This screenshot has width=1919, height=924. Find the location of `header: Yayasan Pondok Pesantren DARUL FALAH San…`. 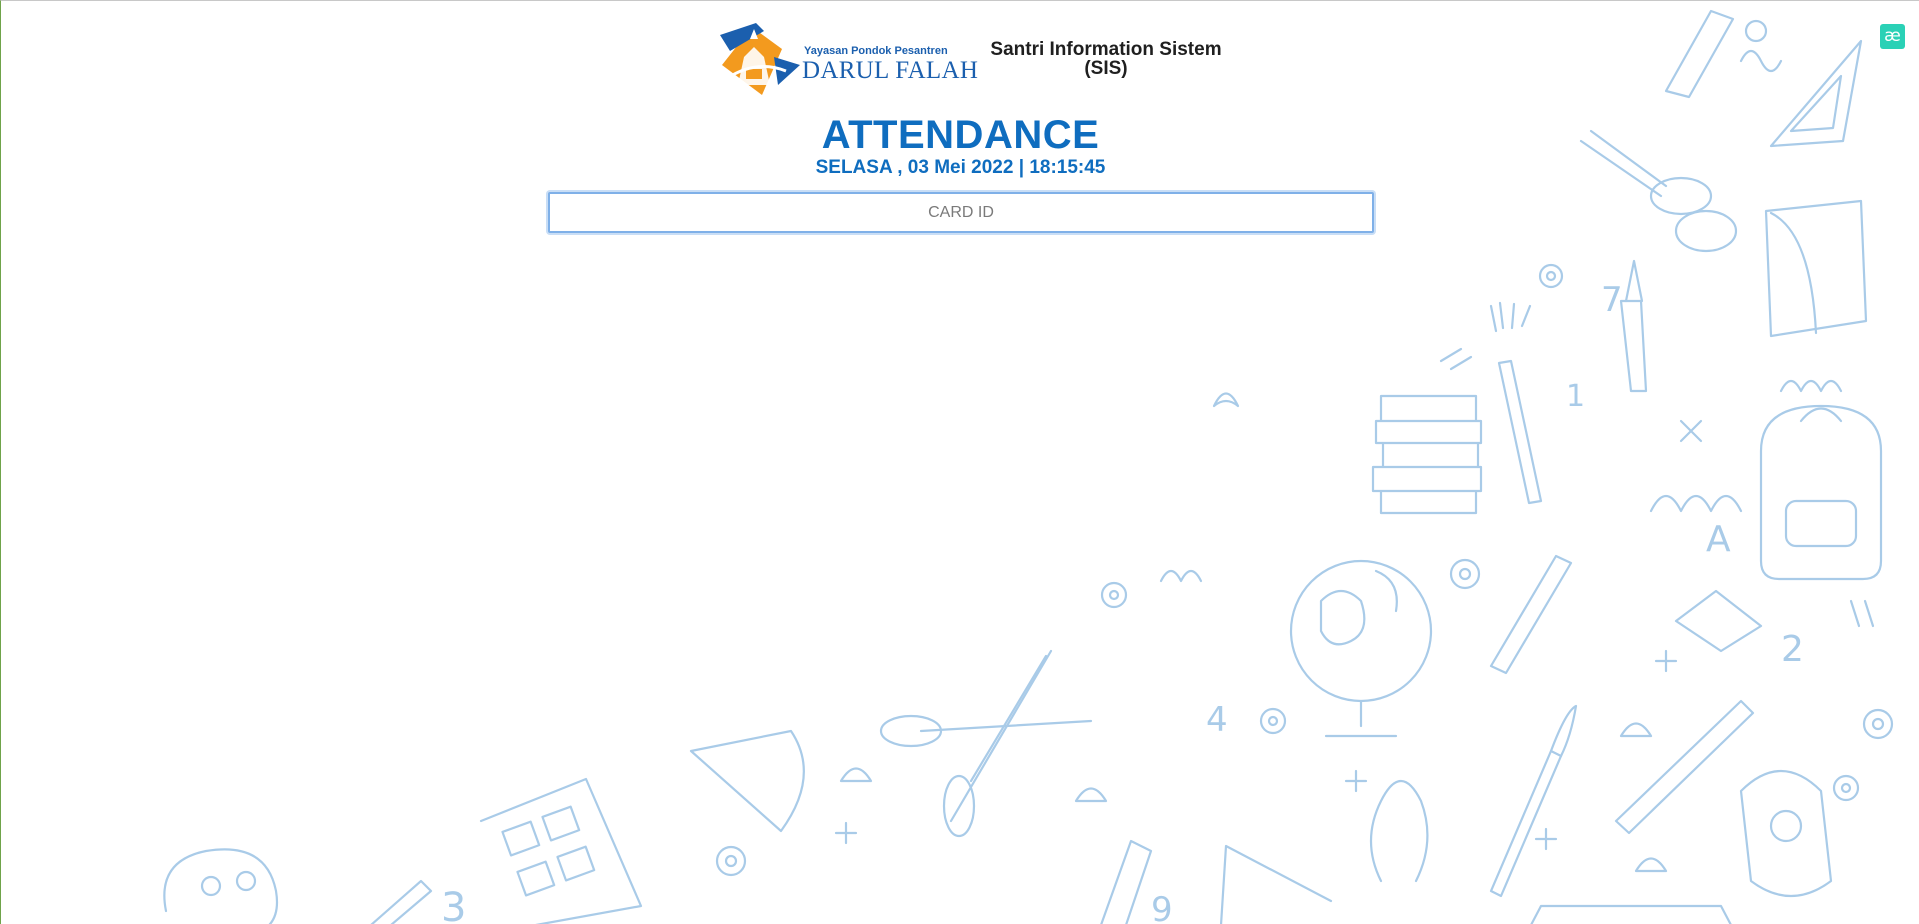

header: Yayasan Pondok Pesantren DARUL FALAH San… is located at coordinates (981, 61).